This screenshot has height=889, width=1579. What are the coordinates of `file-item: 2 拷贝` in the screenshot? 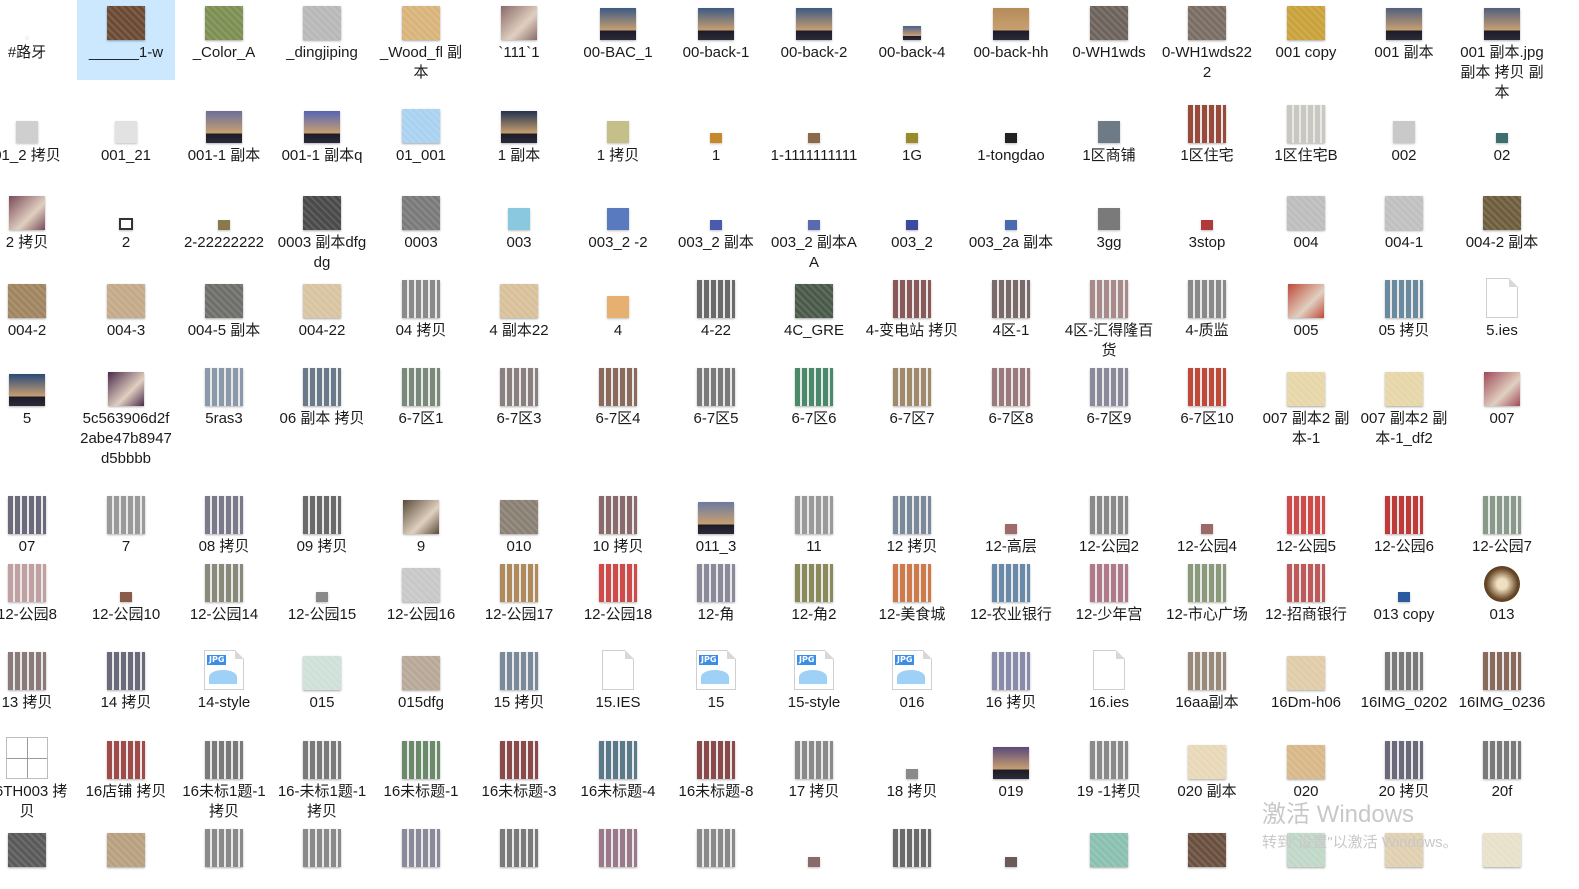 It's located at (38, 221).